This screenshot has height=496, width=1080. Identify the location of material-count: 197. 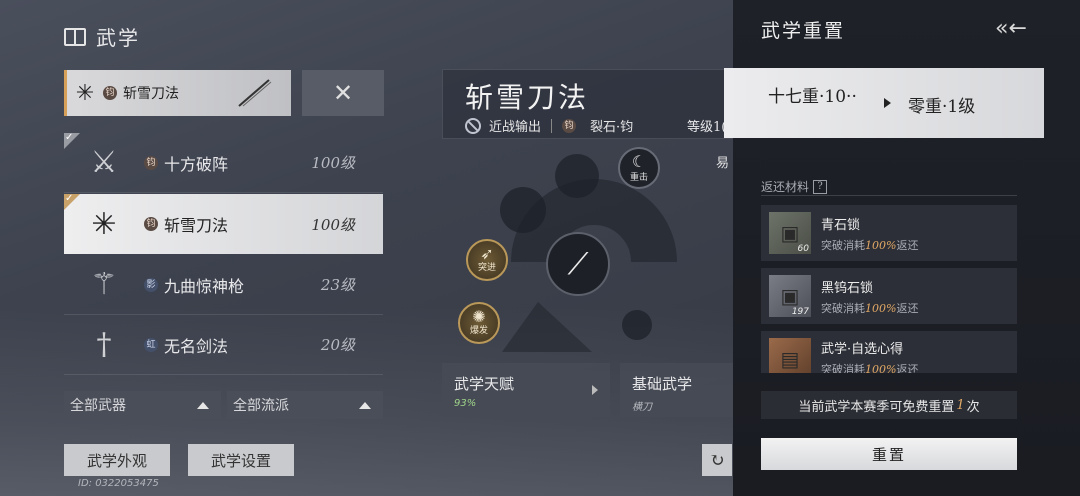
(800, 312).